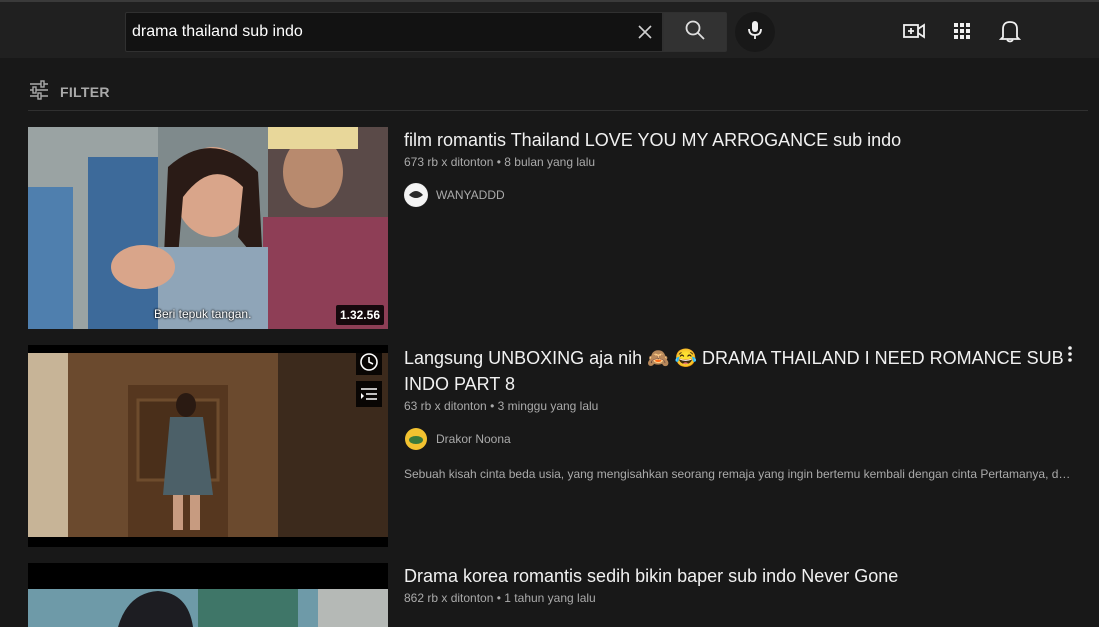  I want to click on create-video-icon, so click(914, 31).